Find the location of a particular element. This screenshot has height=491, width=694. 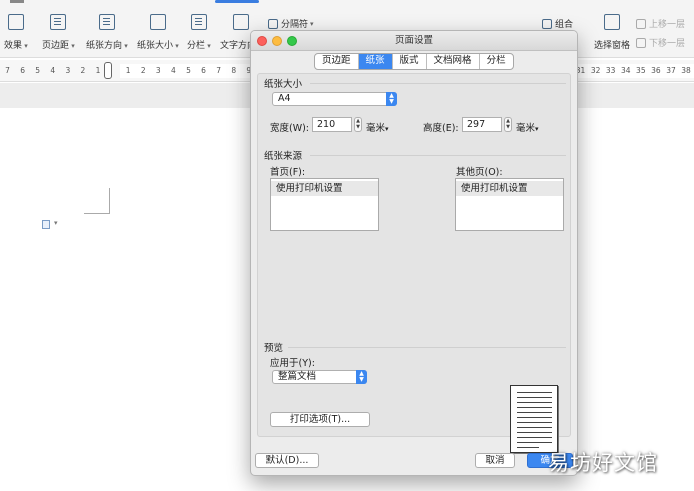

move-up-icon is located at coordinates (641, 23).